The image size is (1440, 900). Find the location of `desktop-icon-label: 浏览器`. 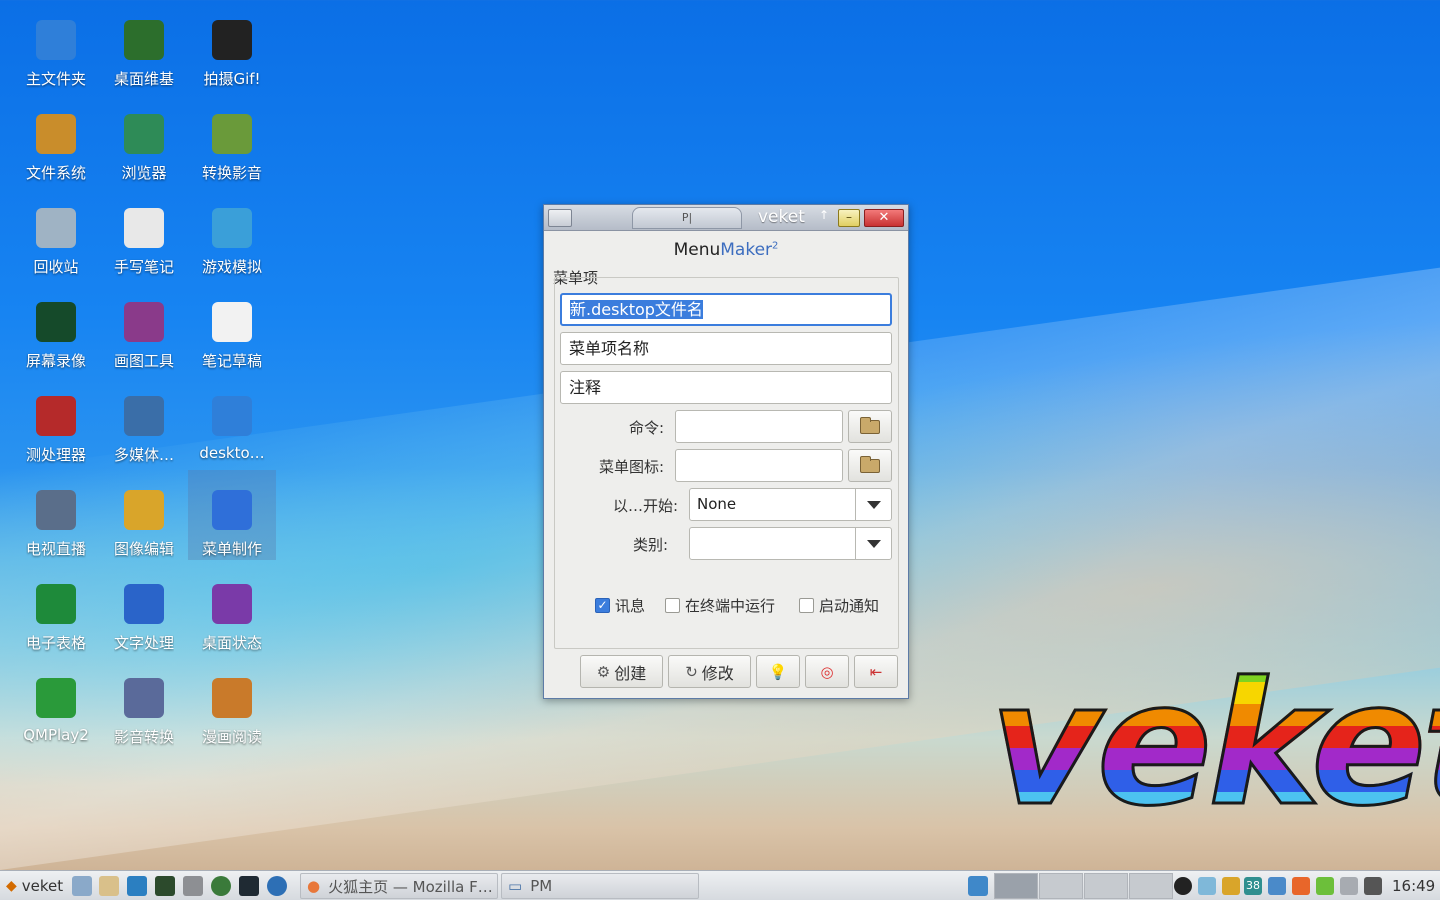

desktop-icon-label: 浏览器 is located at coordinates (144, 173).